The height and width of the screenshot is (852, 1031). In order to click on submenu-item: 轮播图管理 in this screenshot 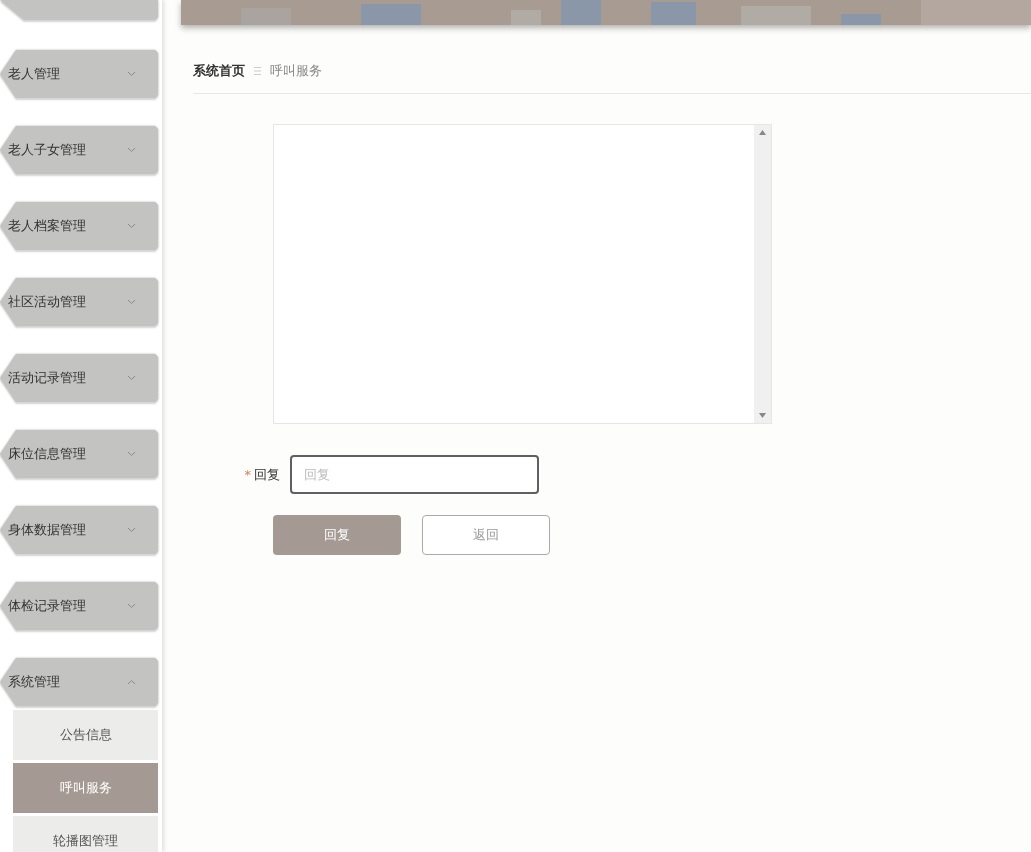, I will do `click(85, 834)`.